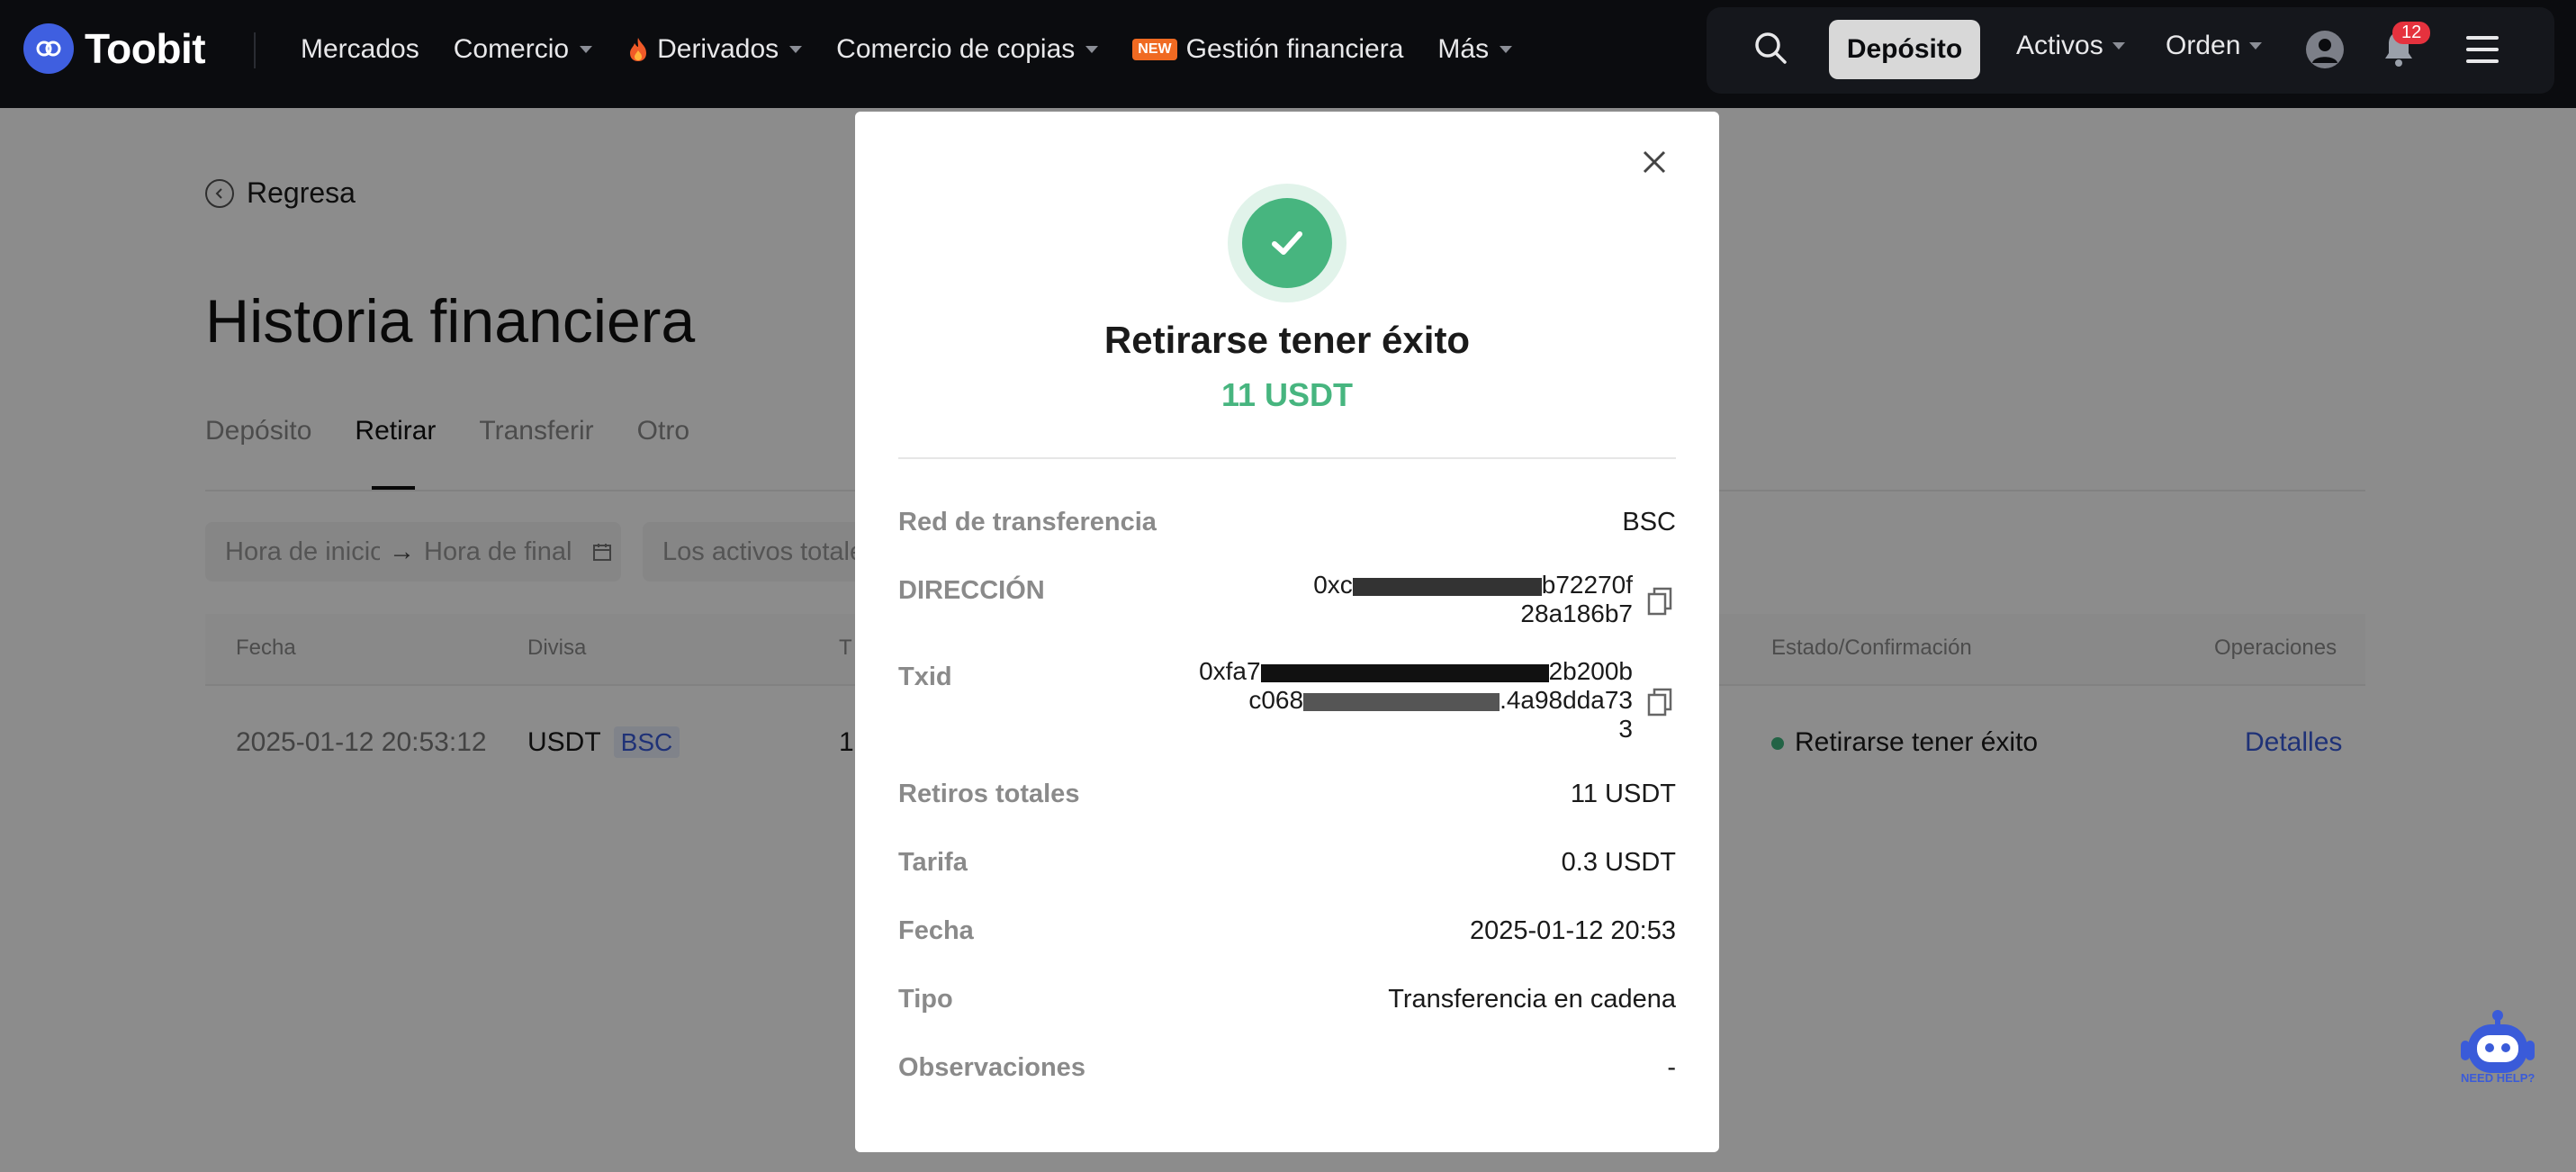 The width and height of the screenshot is (2576, 1172). I want to click on nav-assets-label: Activos, so click(2059, 45).